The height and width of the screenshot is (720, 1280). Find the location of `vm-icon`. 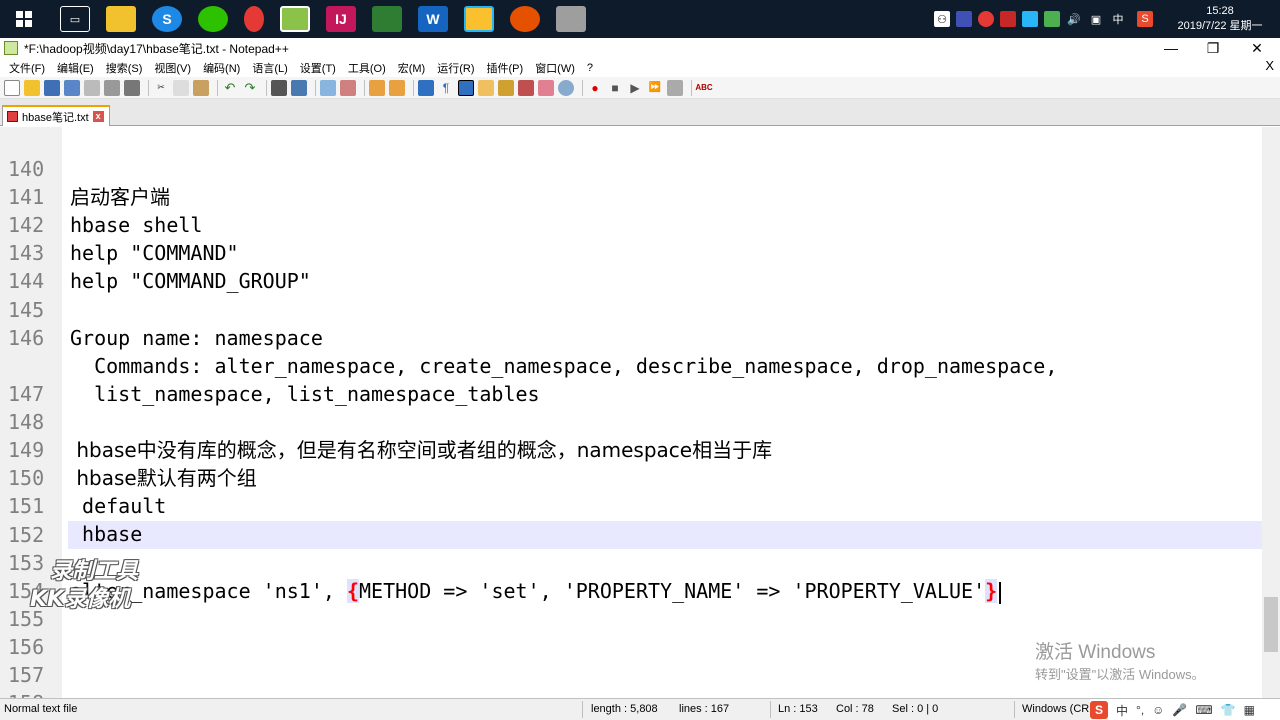

vm-icon is located at coordinates (571, 19).